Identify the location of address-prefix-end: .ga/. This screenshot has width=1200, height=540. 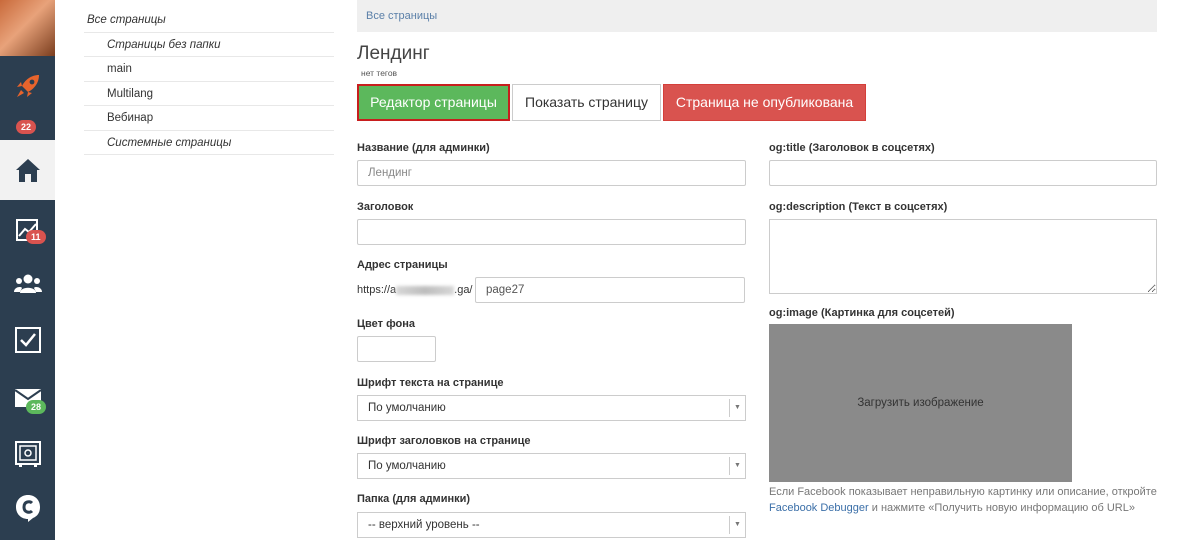
(463, 290).